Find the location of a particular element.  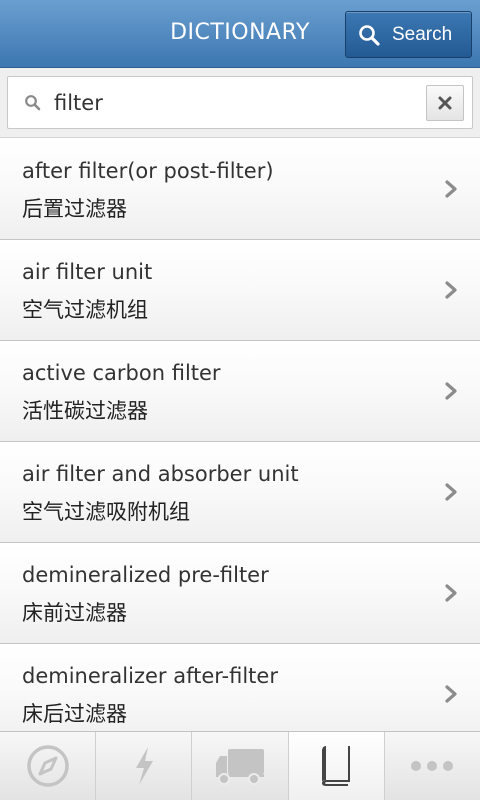

tab-more is located at coordinates (432, 766).